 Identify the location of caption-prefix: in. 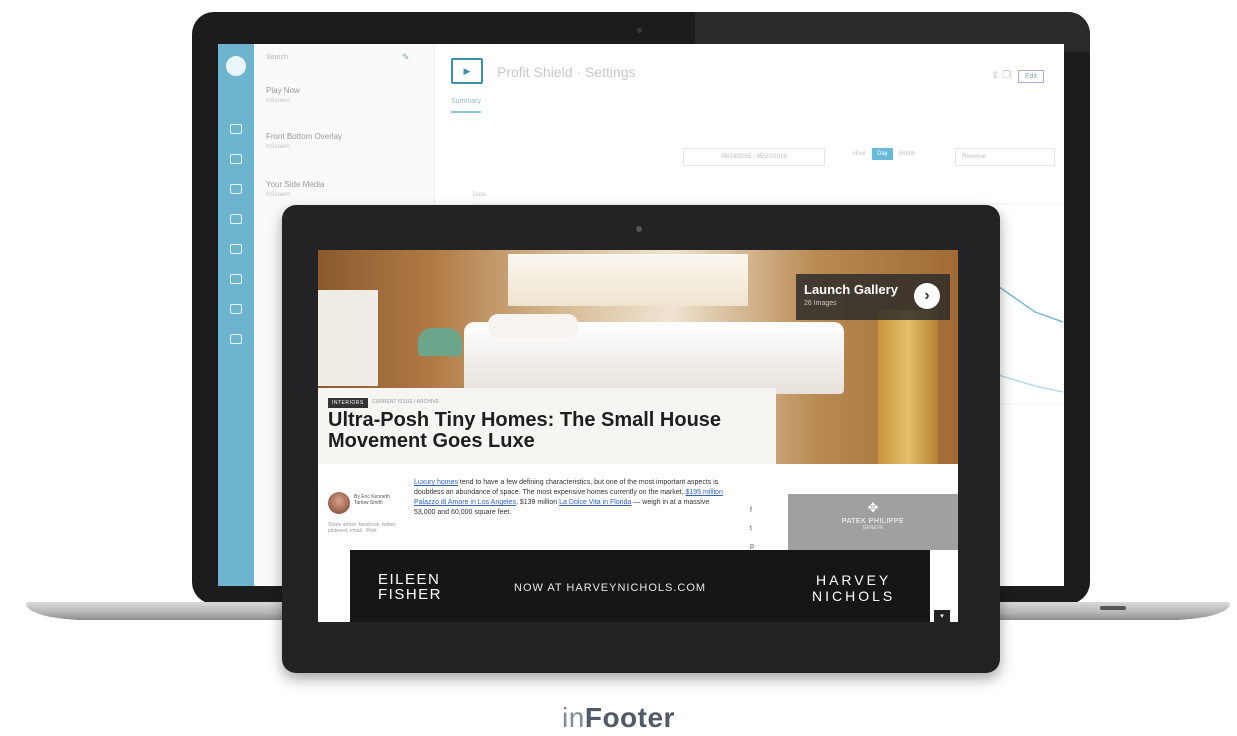
(573, 717).